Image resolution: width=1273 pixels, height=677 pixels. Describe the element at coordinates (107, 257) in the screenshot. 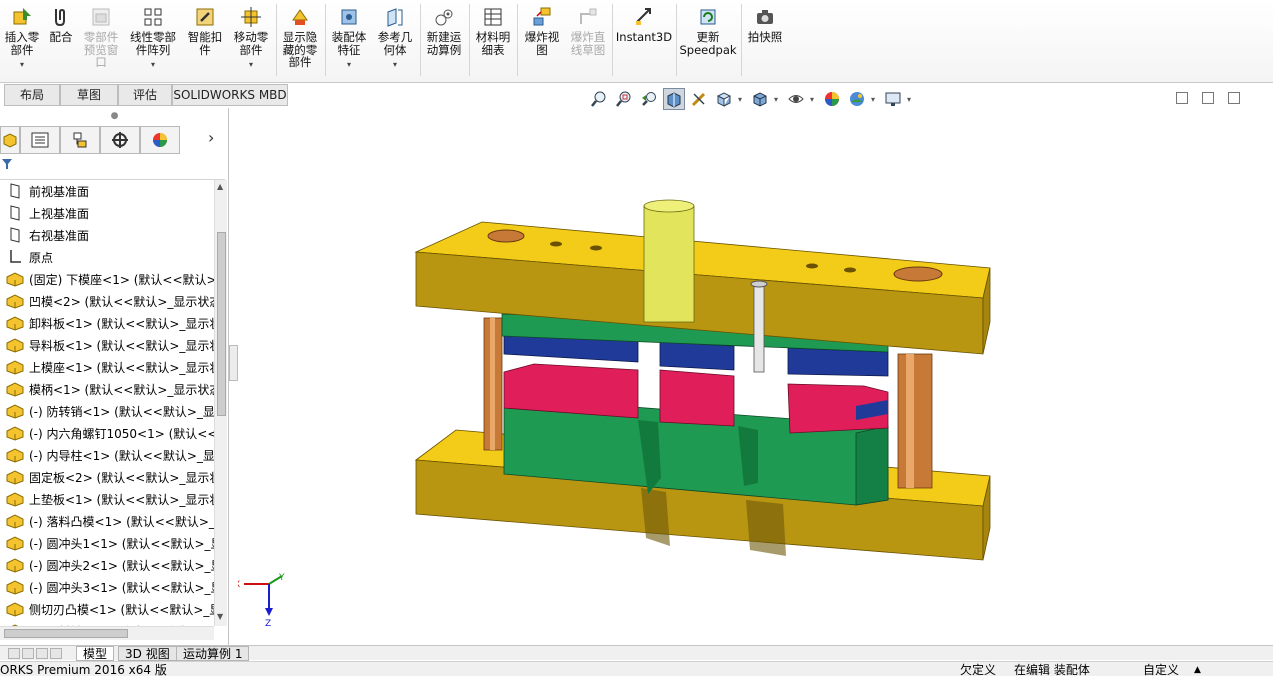

I see `tree-item: 原点` at that location.